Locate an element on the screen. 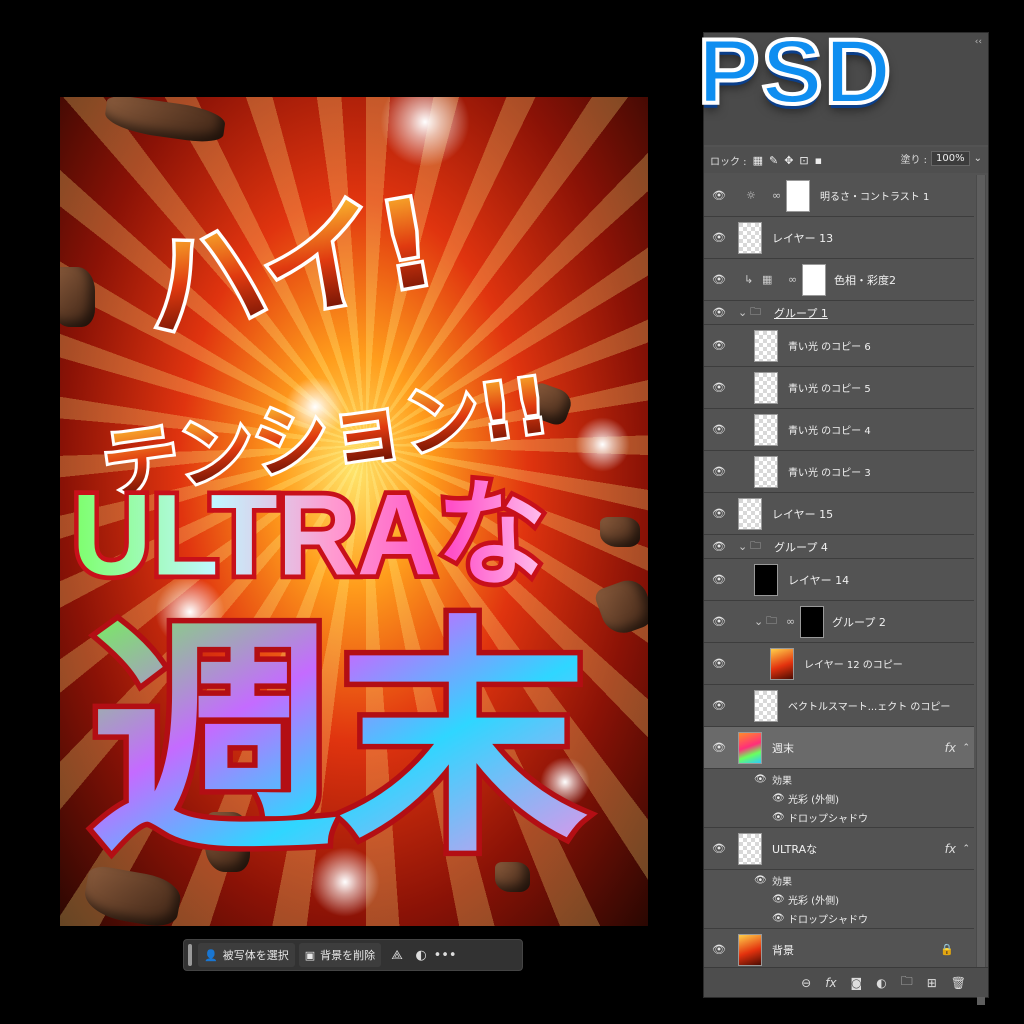 The height and width of the screenshot is (1024, 1024). scrollbar-thumb is located at coordinates (981, 590).